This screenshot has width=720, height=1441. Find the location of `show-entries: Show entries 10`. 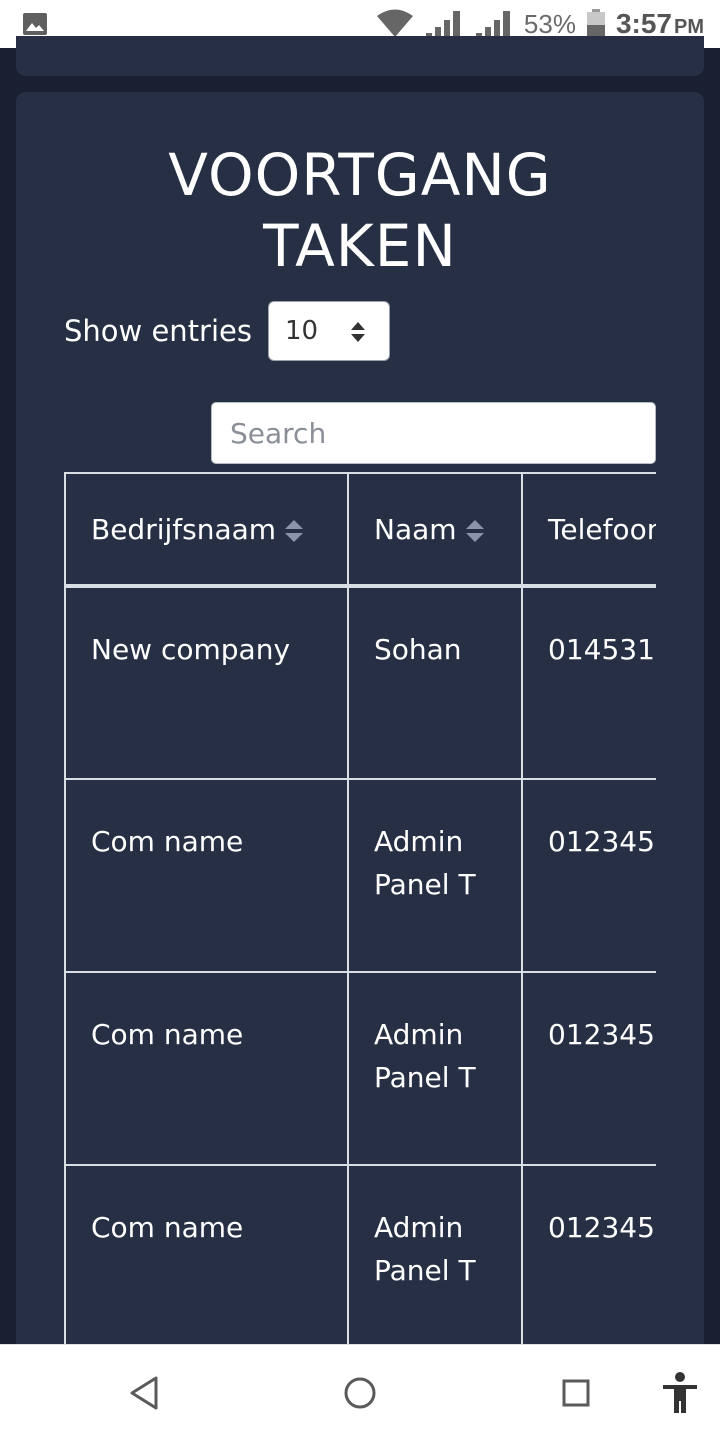

show-entries: Show entries 10 is located at coordinates (227, 331).